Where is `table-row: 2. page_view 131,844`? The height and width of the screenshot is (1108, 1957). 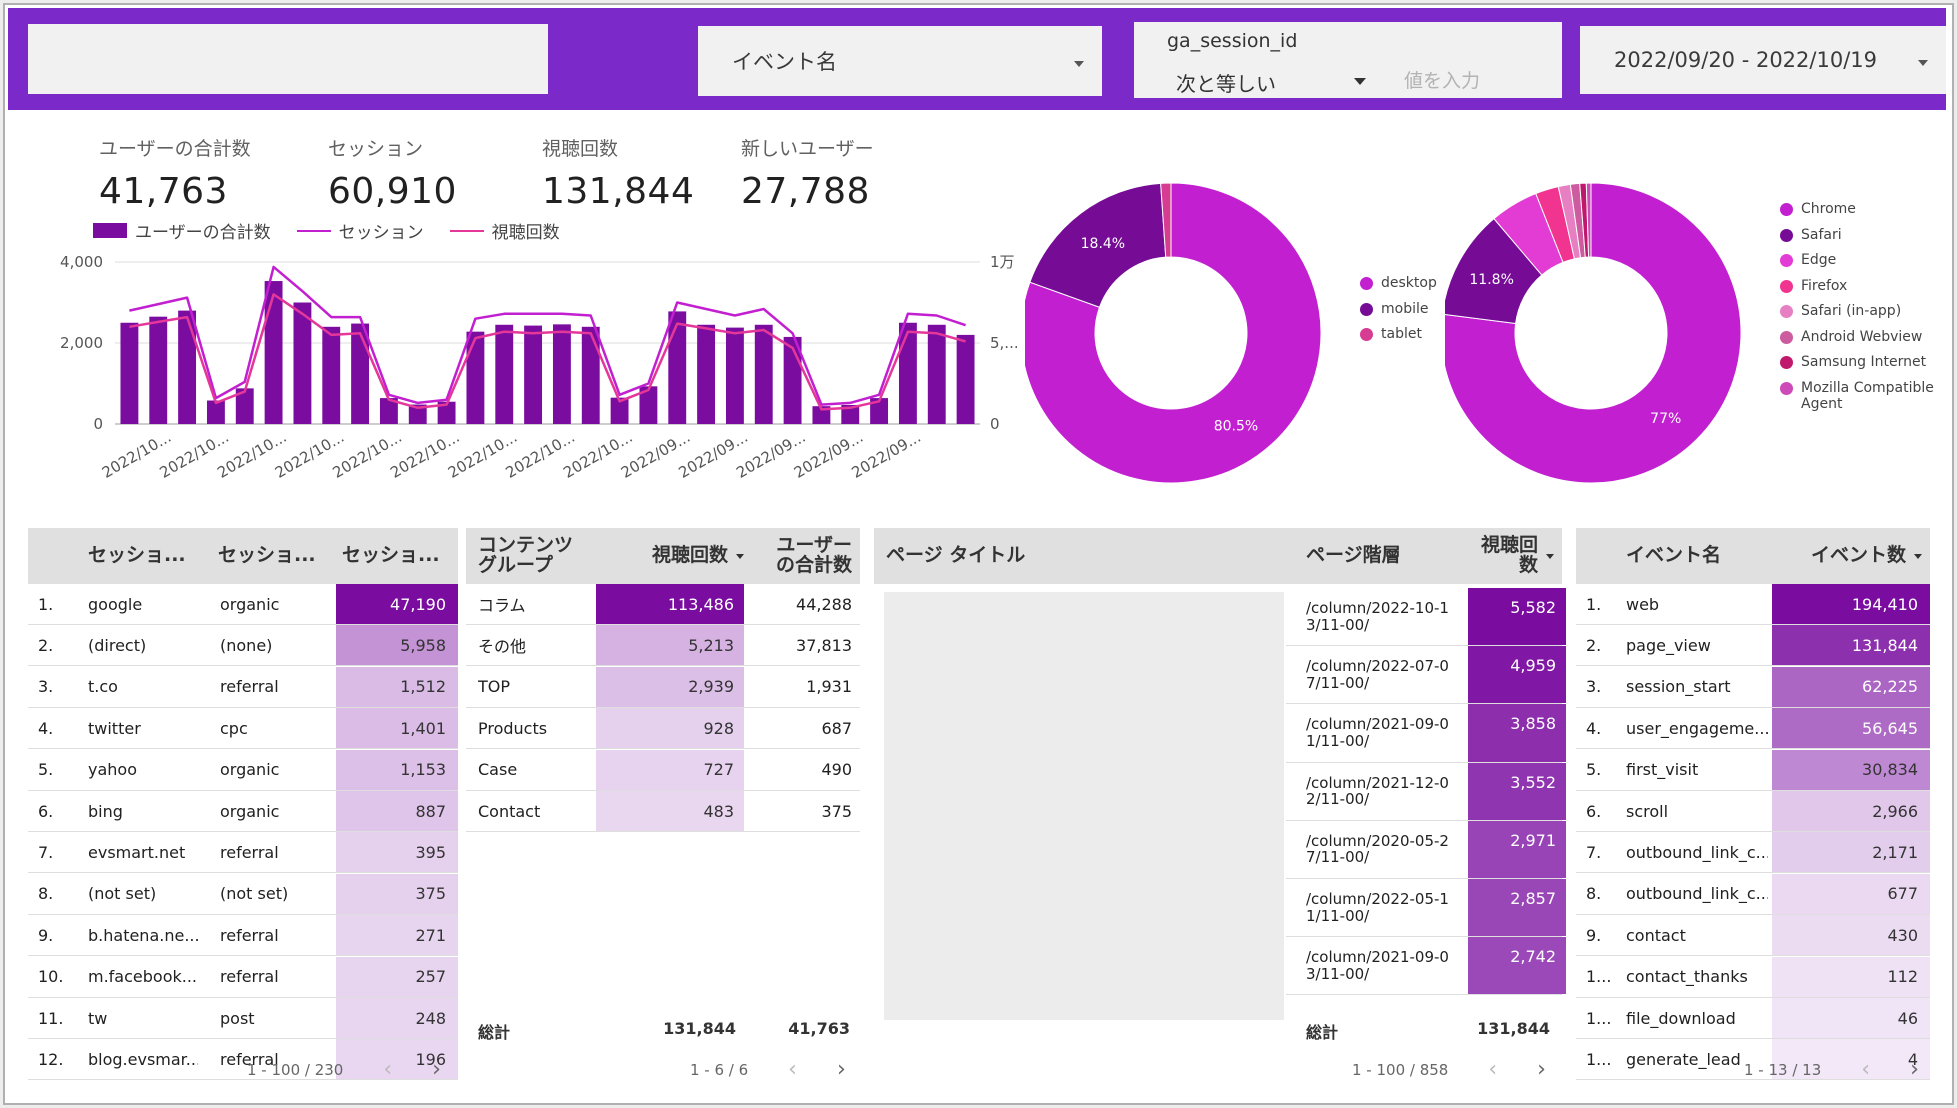 table-row: 2. page_view 131,844 is located at coordinates (1753, 646).